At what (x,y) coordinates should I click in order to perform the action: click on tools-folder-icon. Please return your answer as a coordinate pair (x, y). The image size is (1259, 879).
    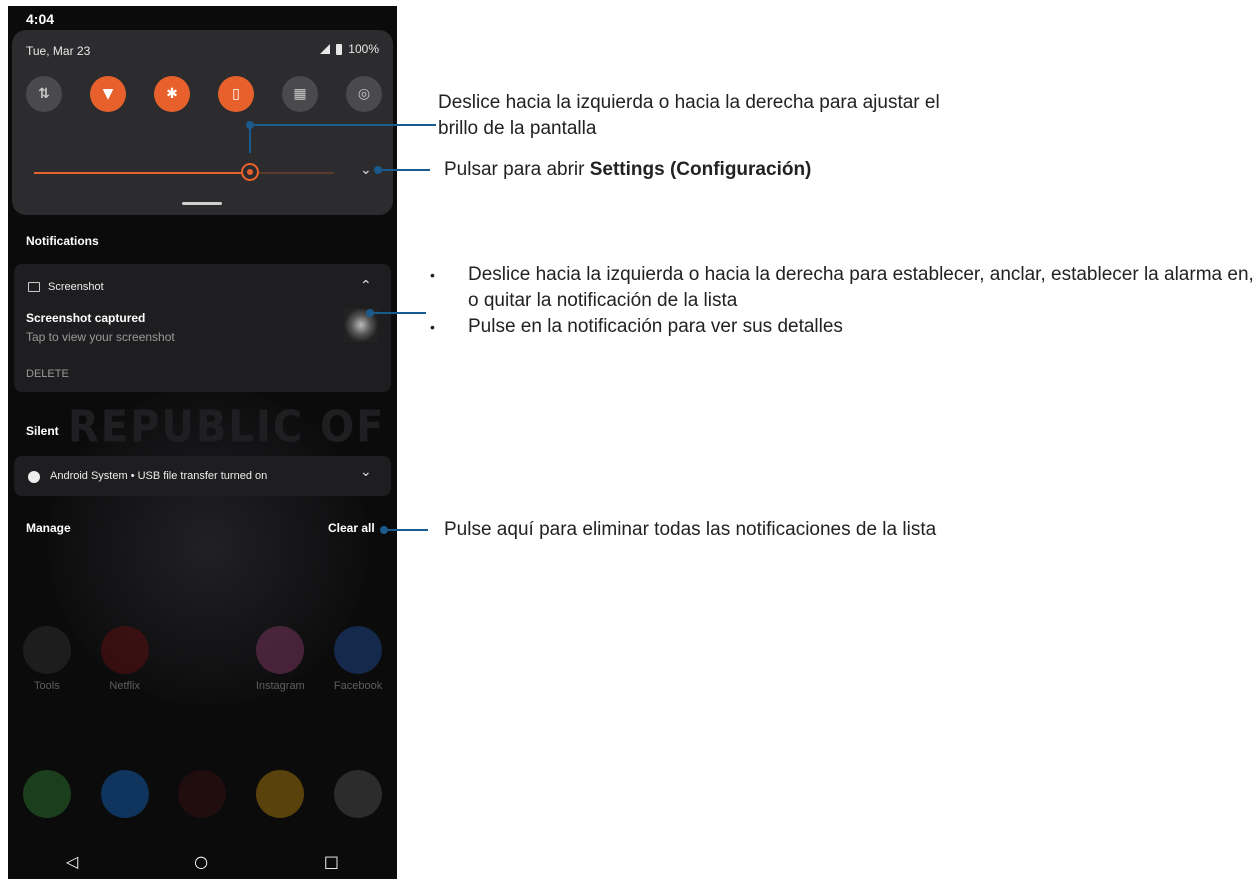
    Looking at the image, I should click on (46, 650).